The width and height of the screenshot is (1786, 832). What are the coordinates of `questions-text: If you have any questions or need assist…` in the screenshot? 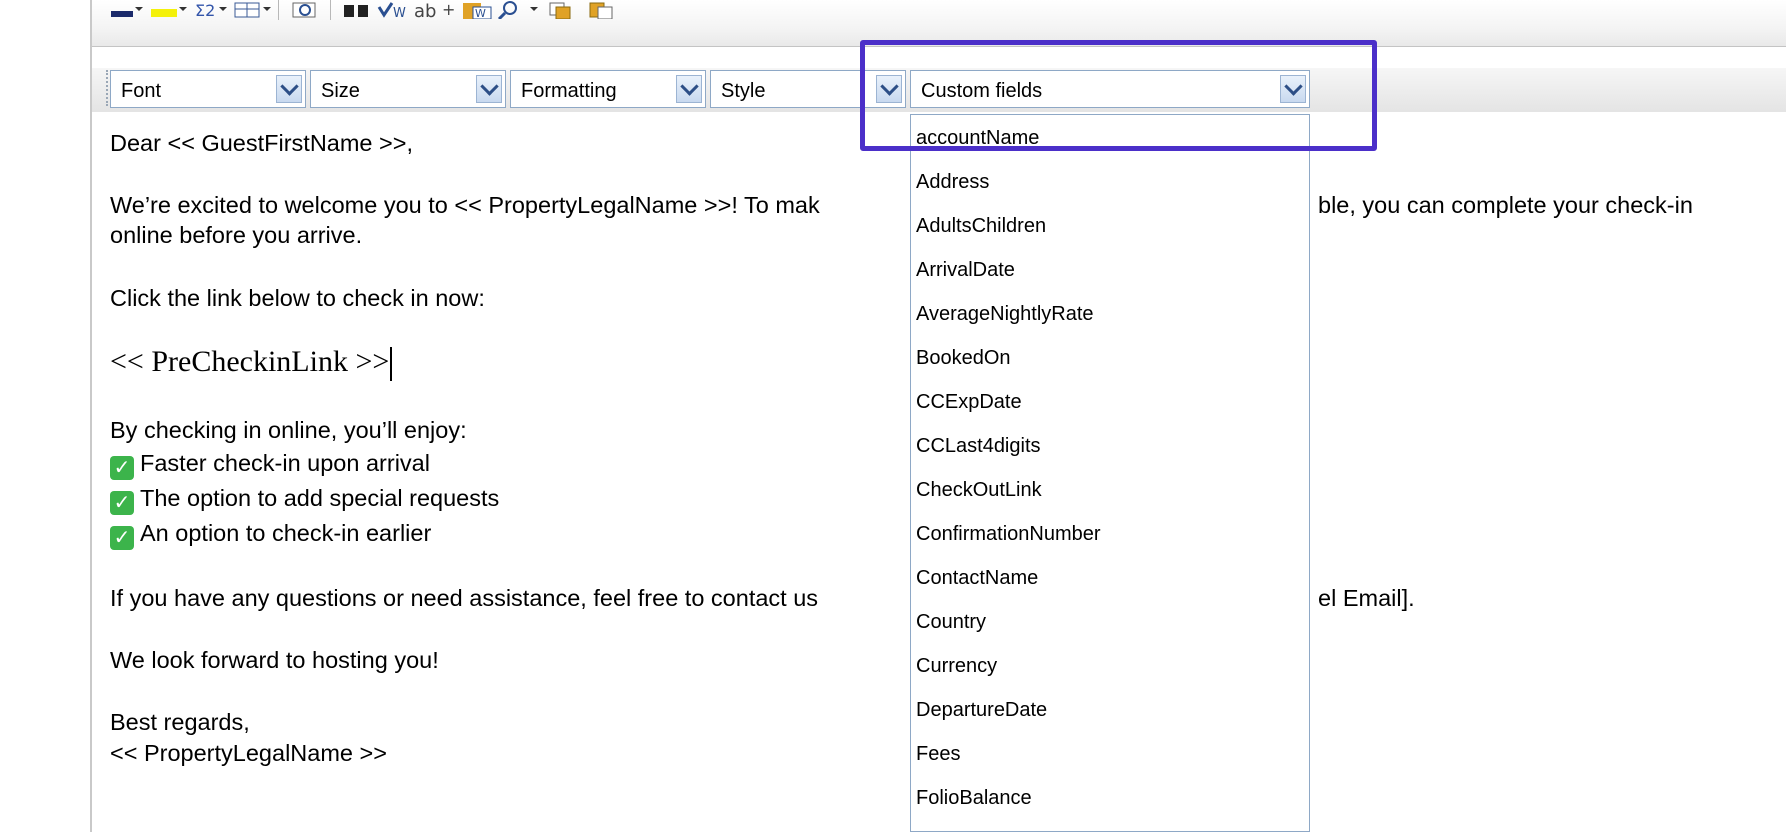 It's located at (464, 598).